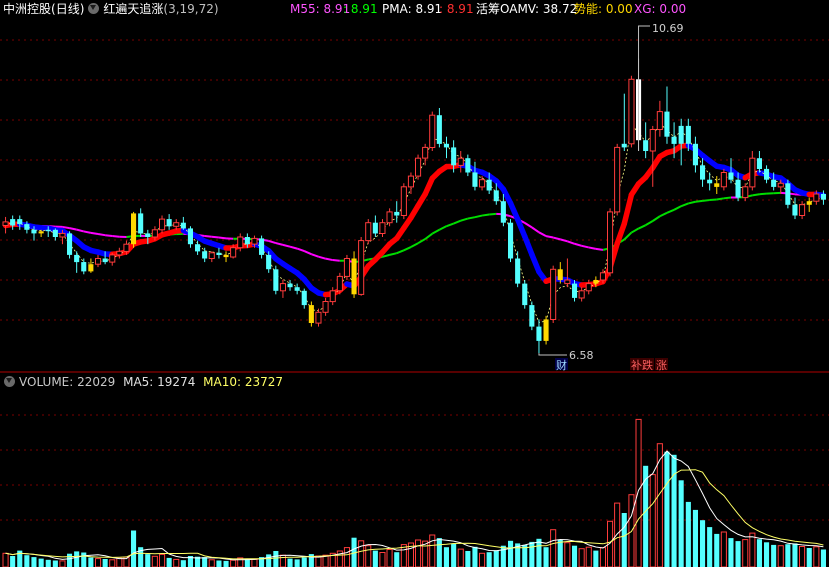 This screenshot has height=567, width=829. I want to click on indicator-dropdown-icon, so click(94, 8).